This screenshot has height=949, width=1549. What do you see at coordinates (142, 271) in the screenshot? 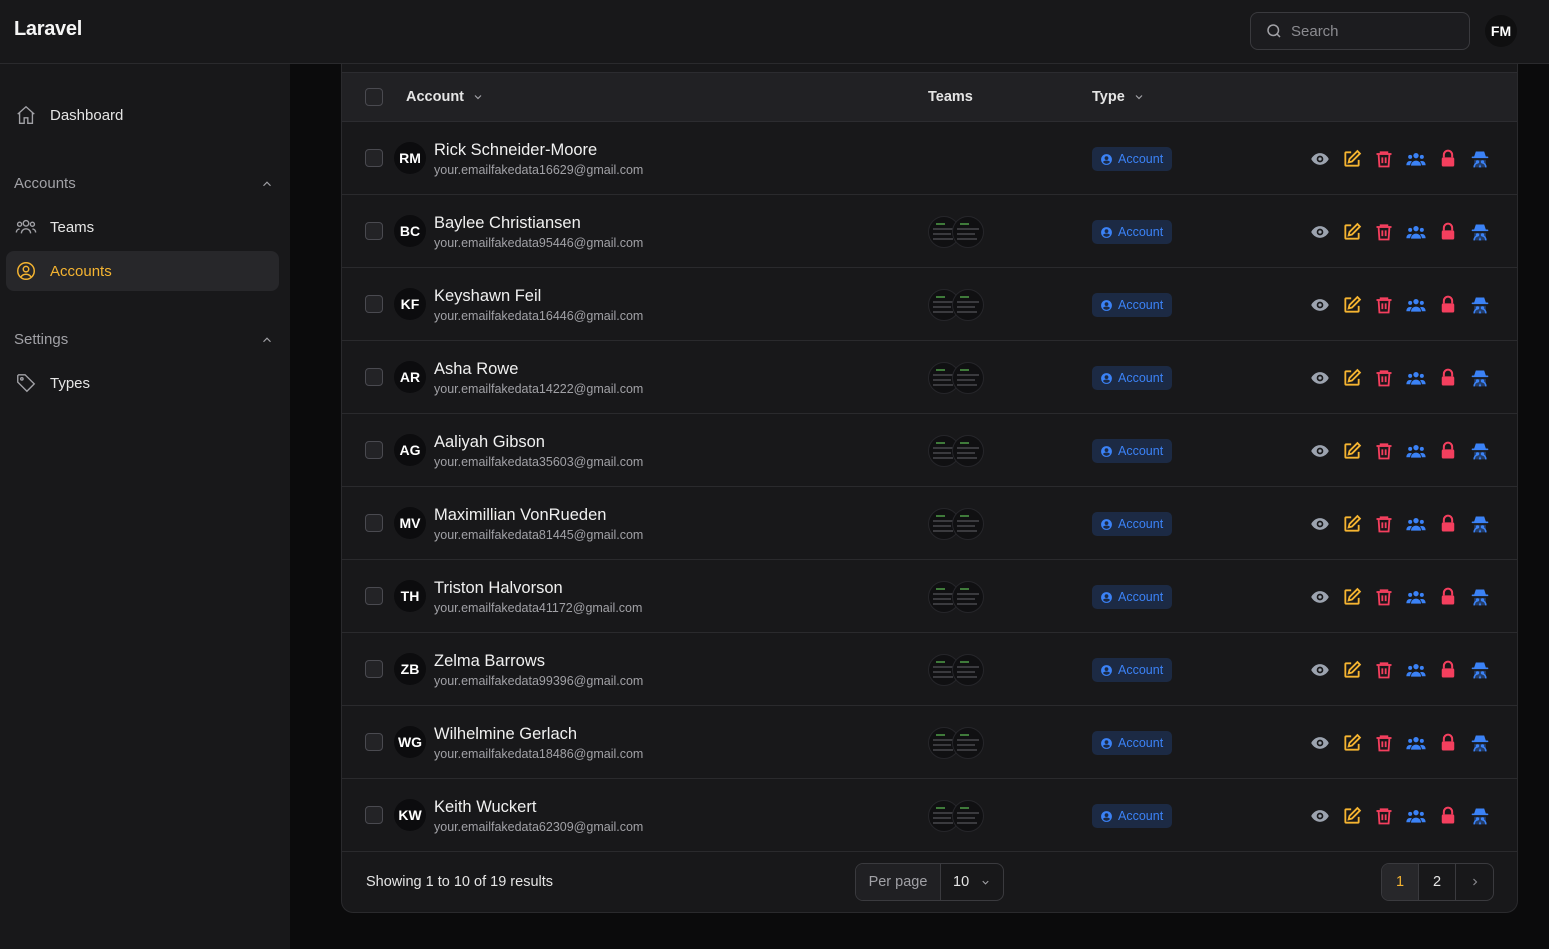
I see `sidebar-item-accounts: Accounts` at bounding box center [142, 271].